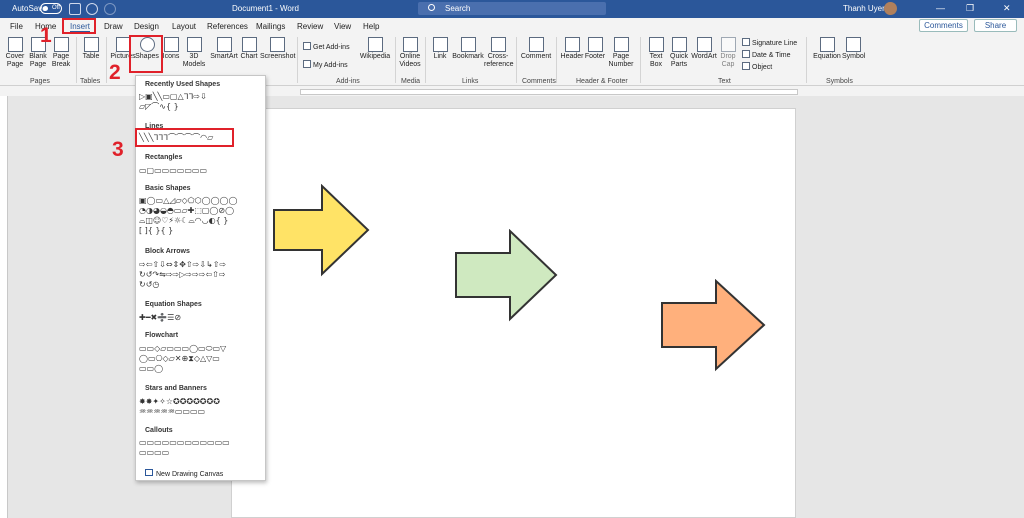 The height and width of the screenshot is (518, 1024). I want to click on quick-parts-button: Quick Parts, so click(679, 53).